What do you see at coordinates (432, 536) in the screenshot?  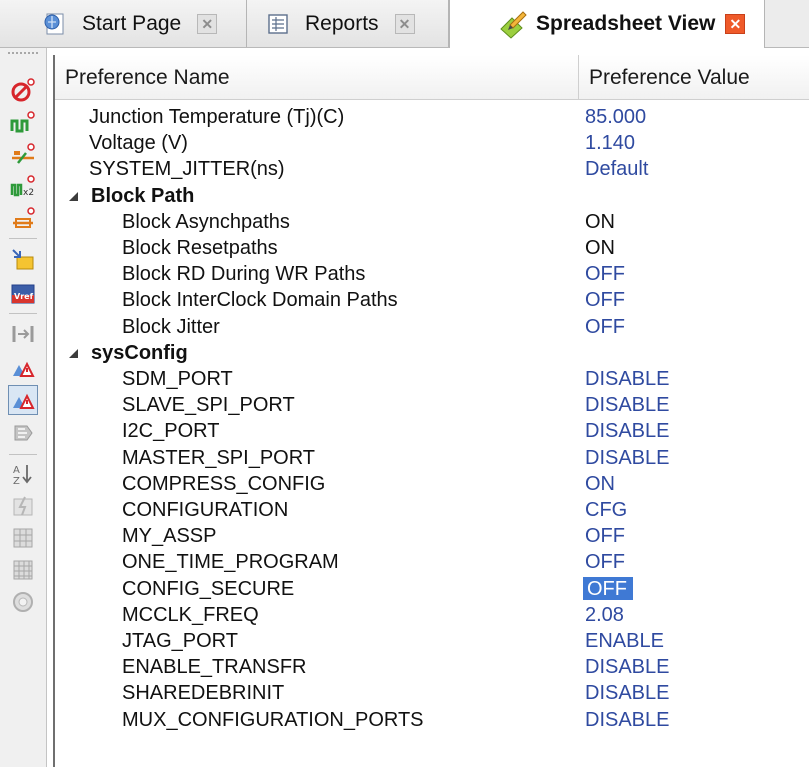 I see `preference-row: MY_ASSP OFF` at bounding box center [432, 536].